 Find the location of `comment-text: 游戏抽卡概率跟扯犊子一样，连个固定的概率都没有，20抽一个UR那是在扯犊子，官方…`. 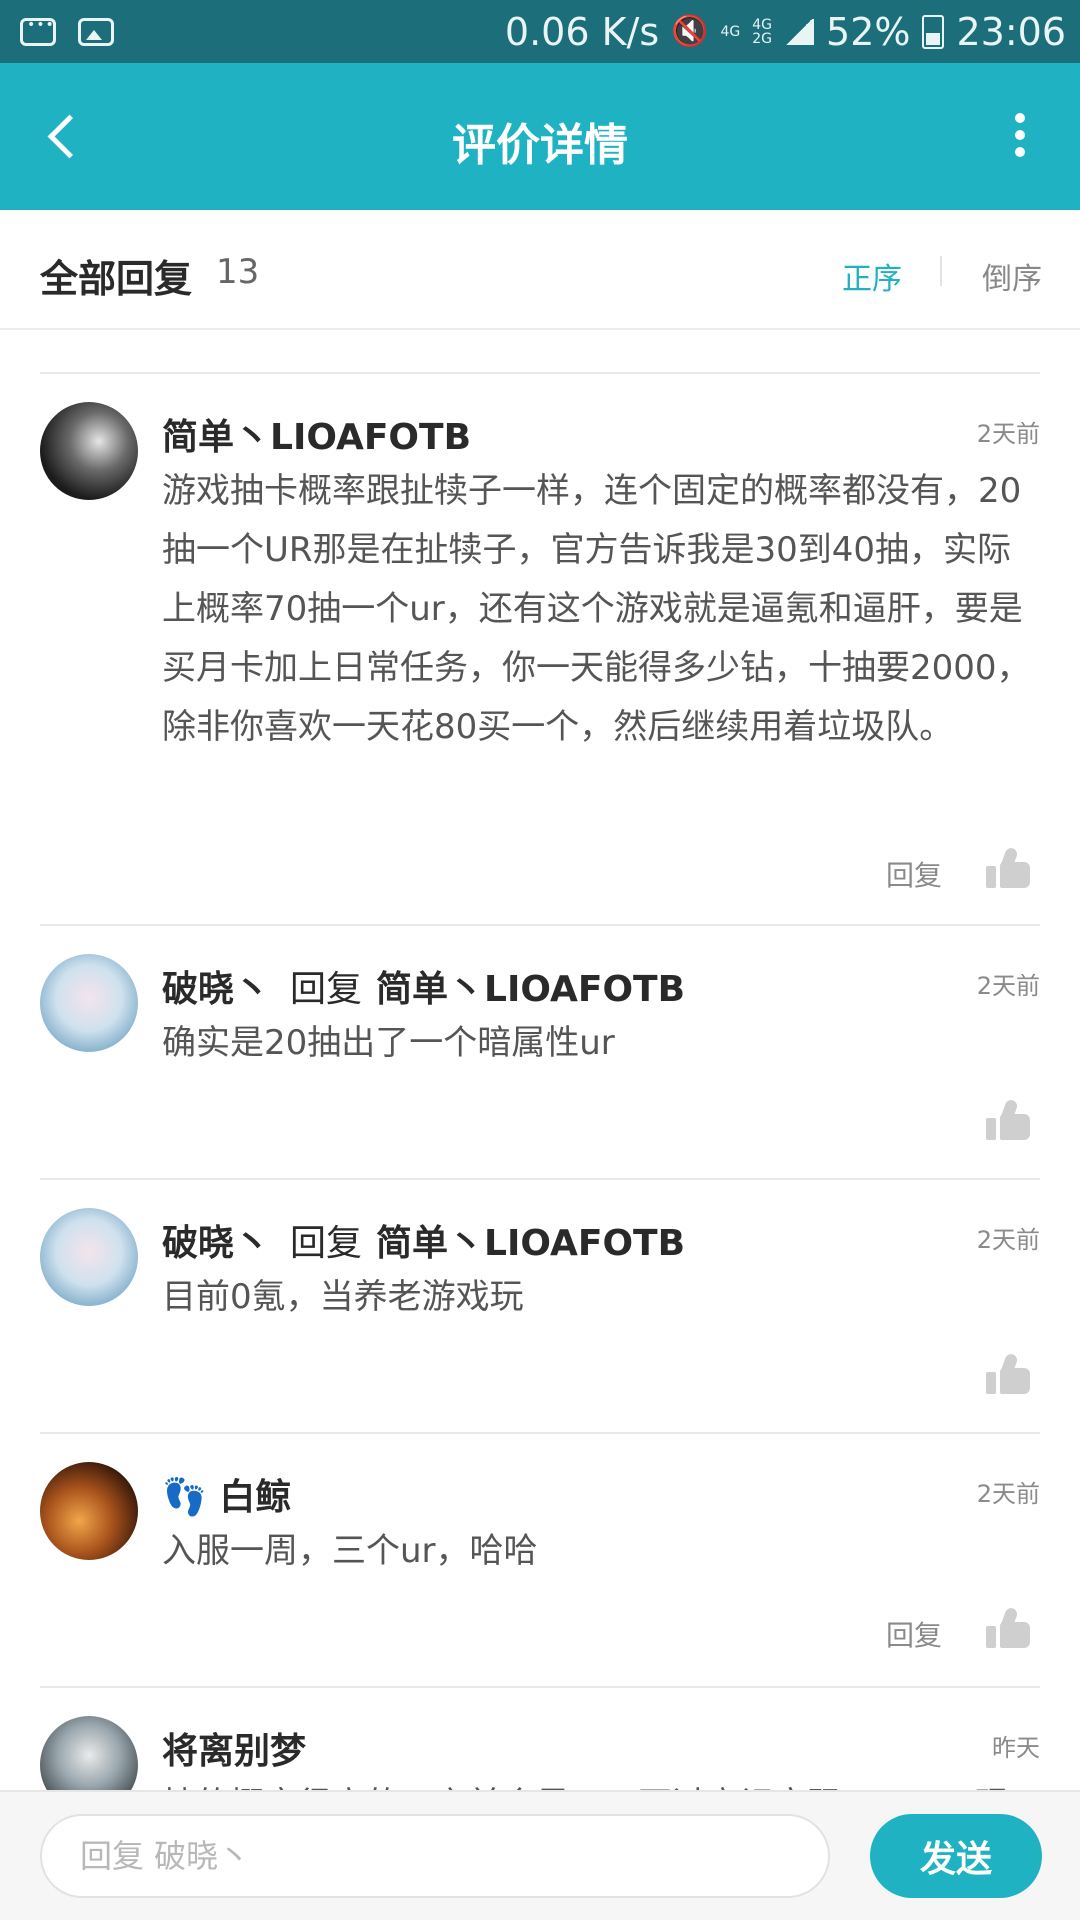

comment-text: 游戏抽卡概率跟扯犊子一样，连个固定的概率都没有，20抽一个UR那是在扯犊子，官方… is located at coordinates (596, 609).